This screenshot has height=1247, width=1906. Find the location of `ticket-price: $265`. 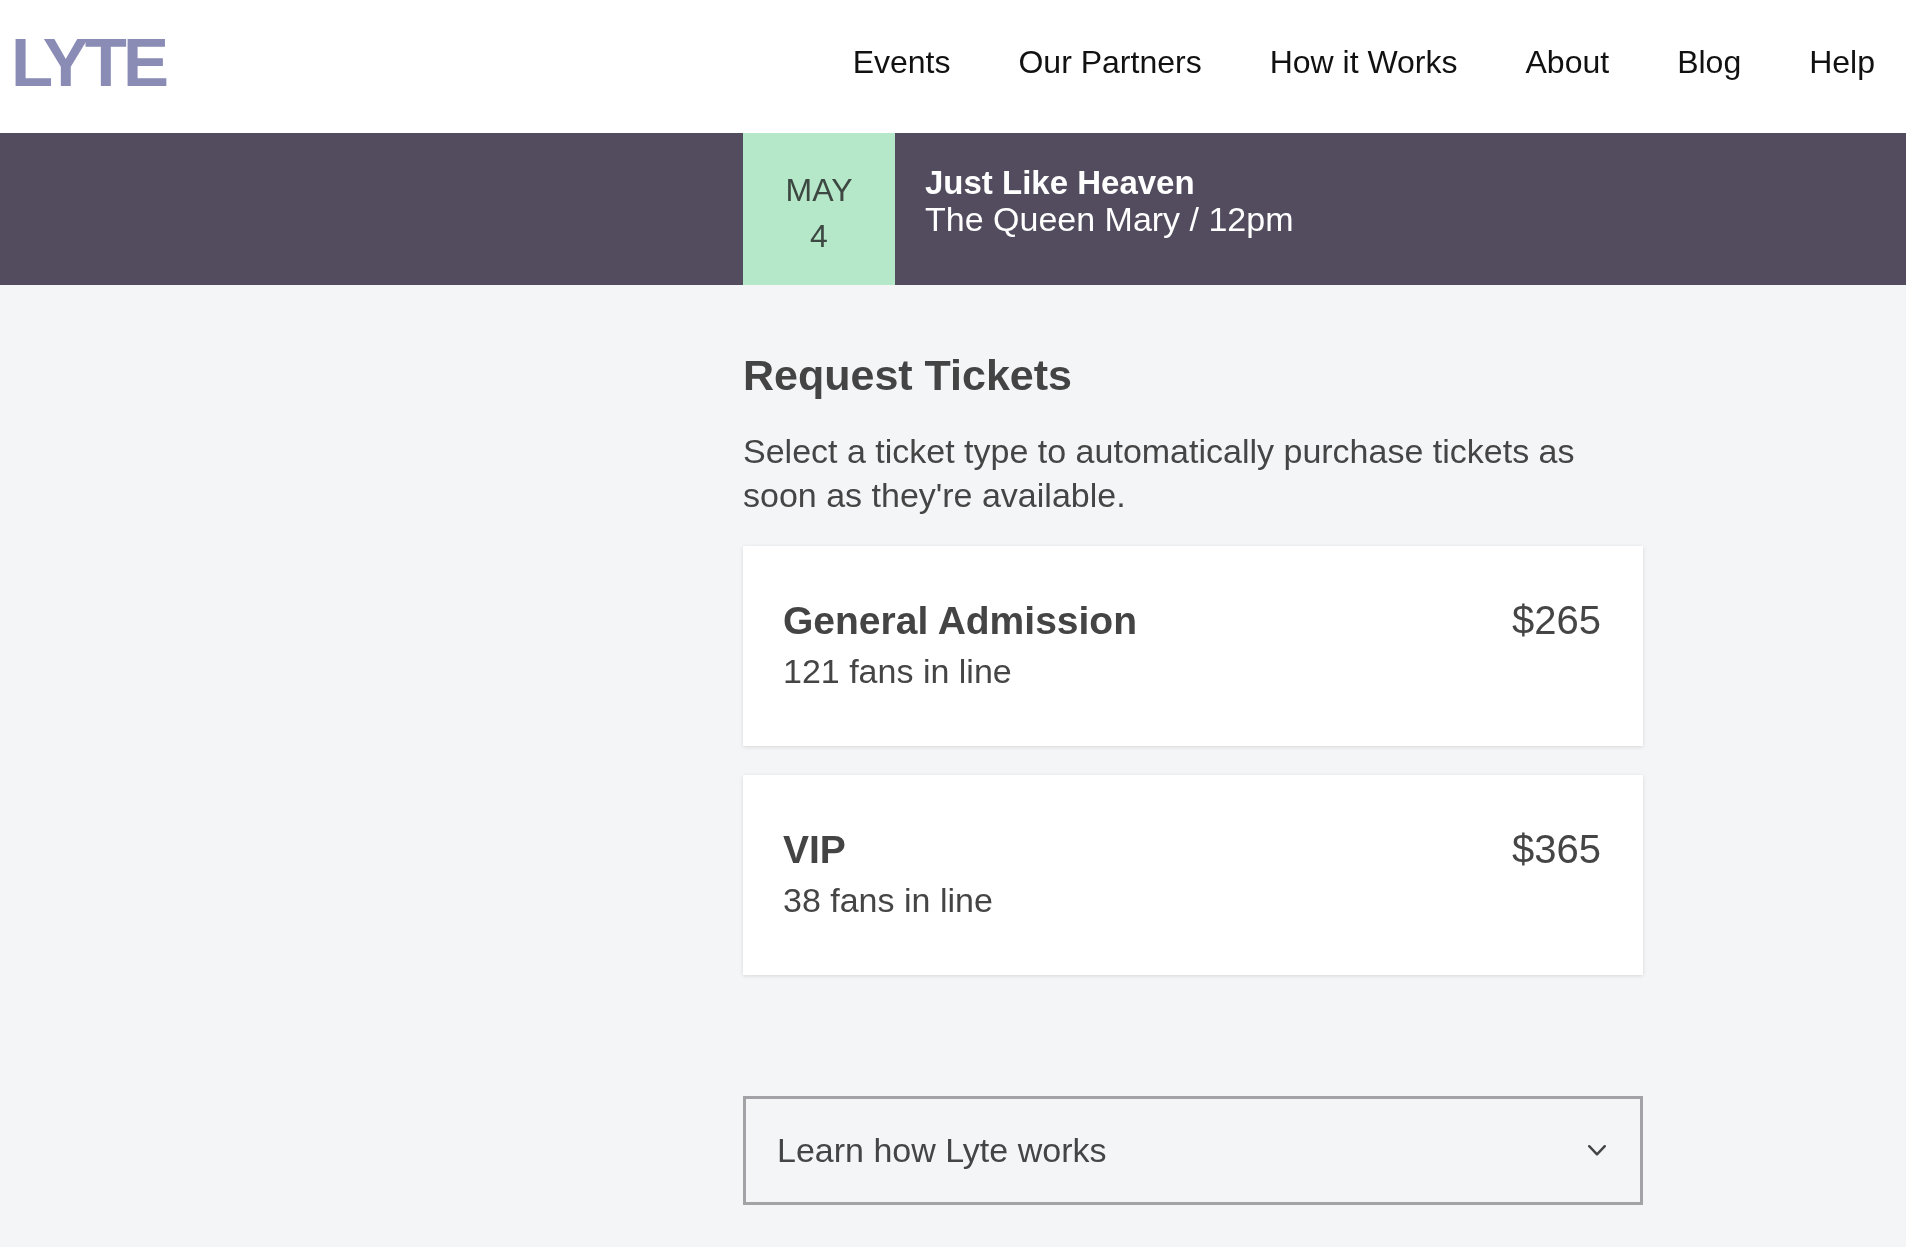

ticket-price: $265 is located at coordinates (1556, 620).